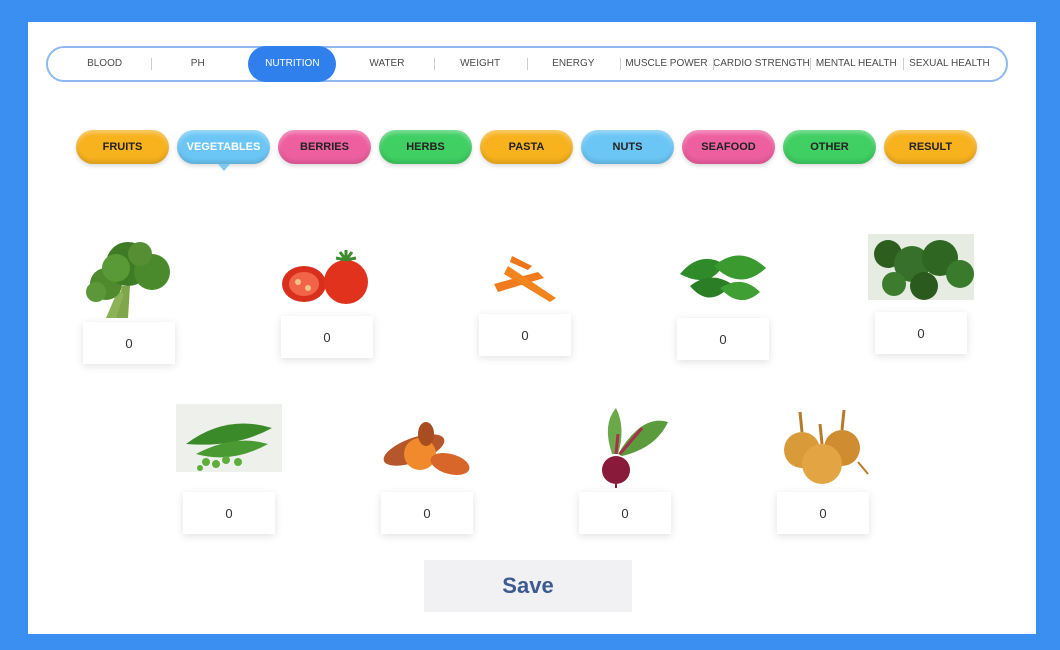  I want to click on sweet-potato-icon, so click(427, 446).